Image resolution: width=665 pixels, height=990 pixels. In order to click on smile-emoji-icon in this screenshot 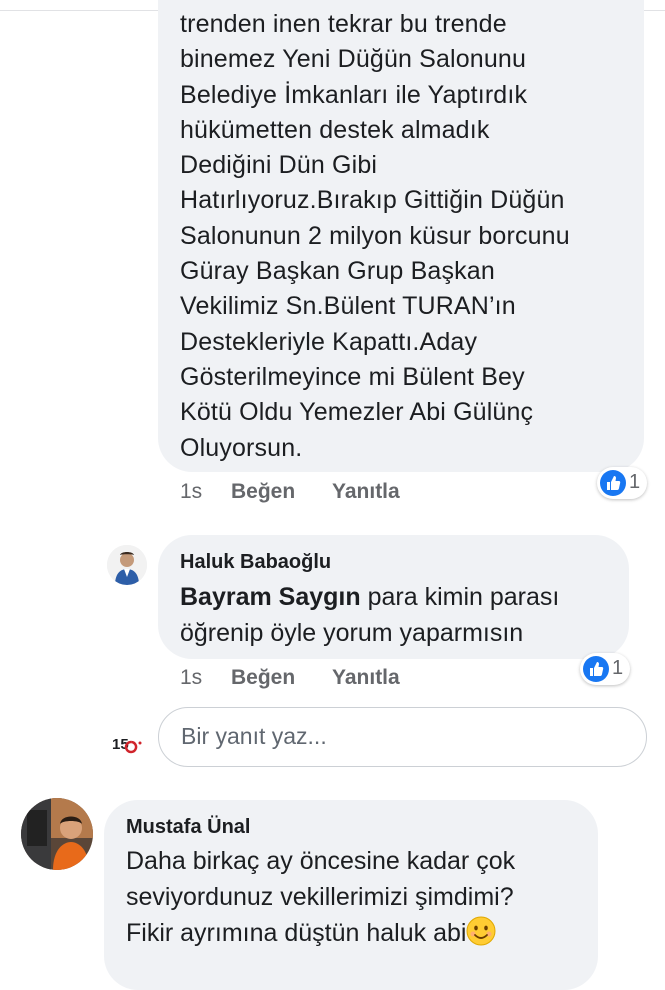, I will do `click(481, 931)`.